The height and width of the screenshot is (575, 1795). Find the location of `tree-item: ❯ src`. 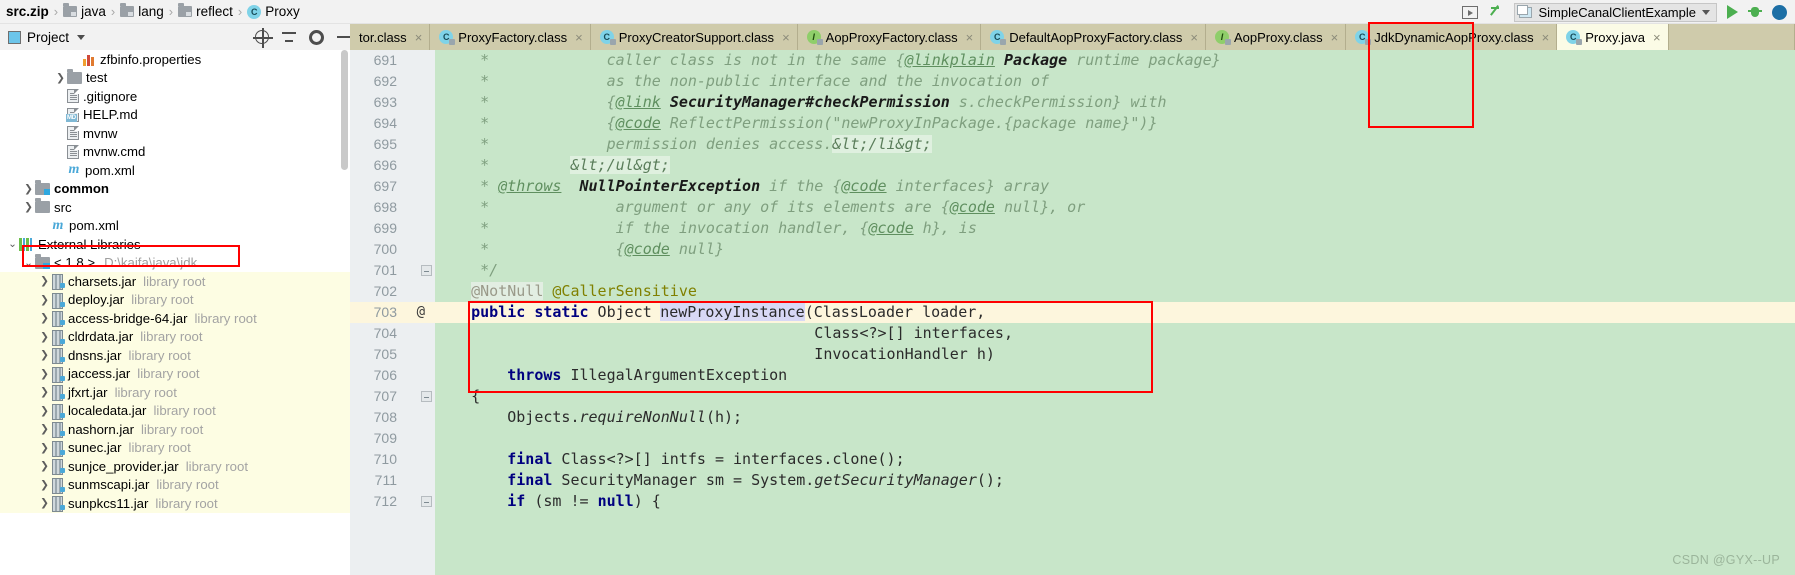

tree-item: ❯ src is located at coordinates (175, 207).